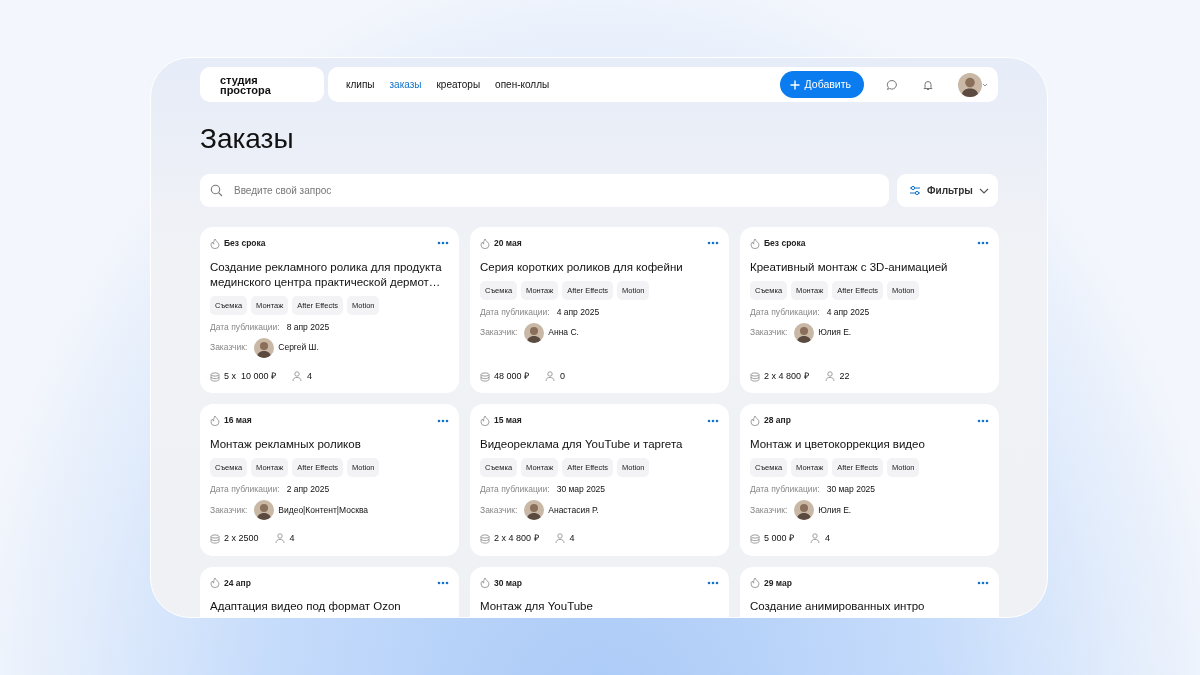  I want to click on search-icon, so click(216, 190).